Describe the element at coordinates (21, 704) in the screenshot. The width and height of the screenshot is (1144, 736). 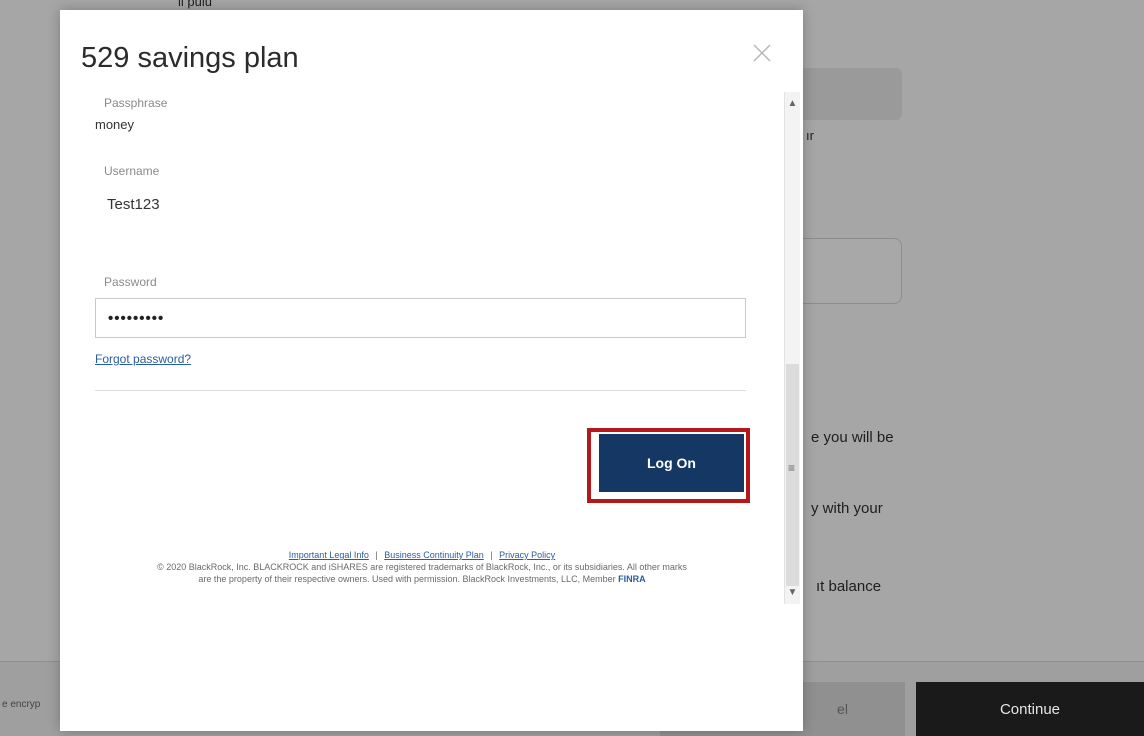
I see `background-footer-text: e encryp` at that location.